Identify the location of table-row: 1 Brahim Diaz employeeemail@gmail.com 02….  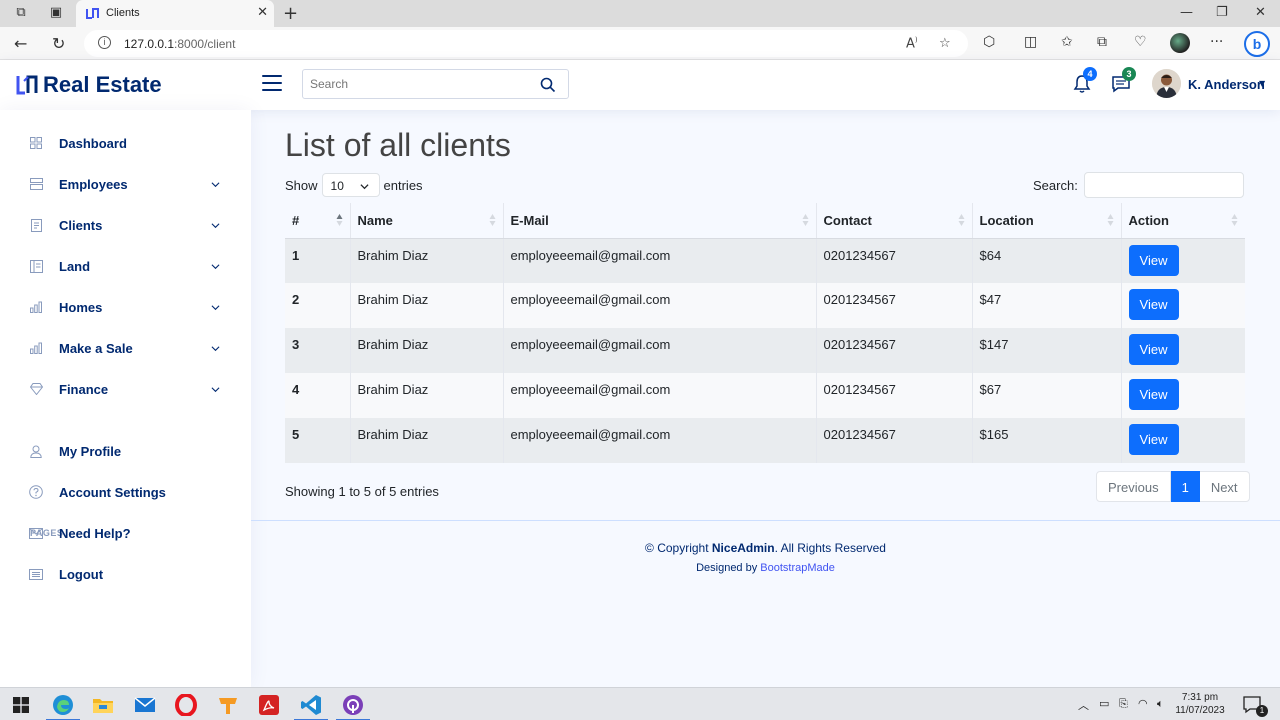
(765, 260).